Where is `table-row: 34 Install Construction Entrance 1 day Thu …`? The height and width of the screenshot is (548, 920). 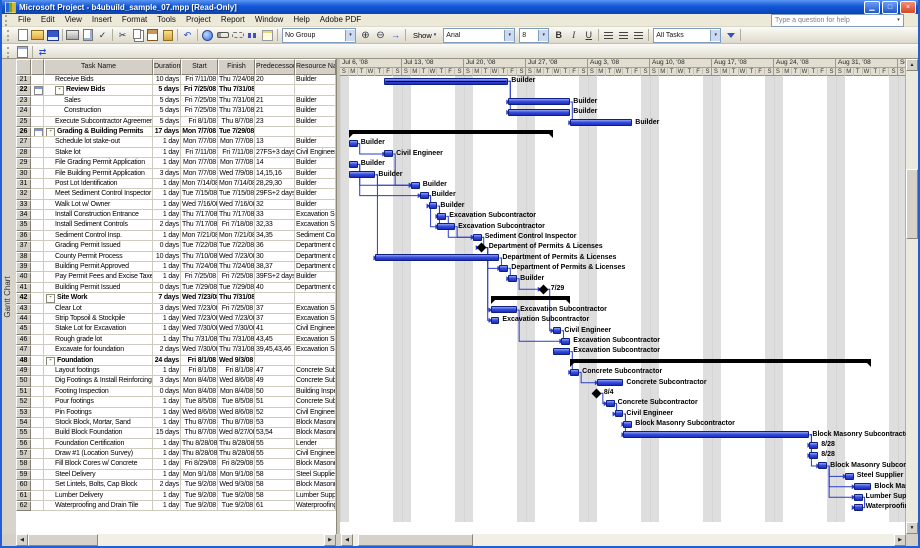
table-row: 34 Install Construction Entrance 1 day Thu … is located at coordinates (176, 215).